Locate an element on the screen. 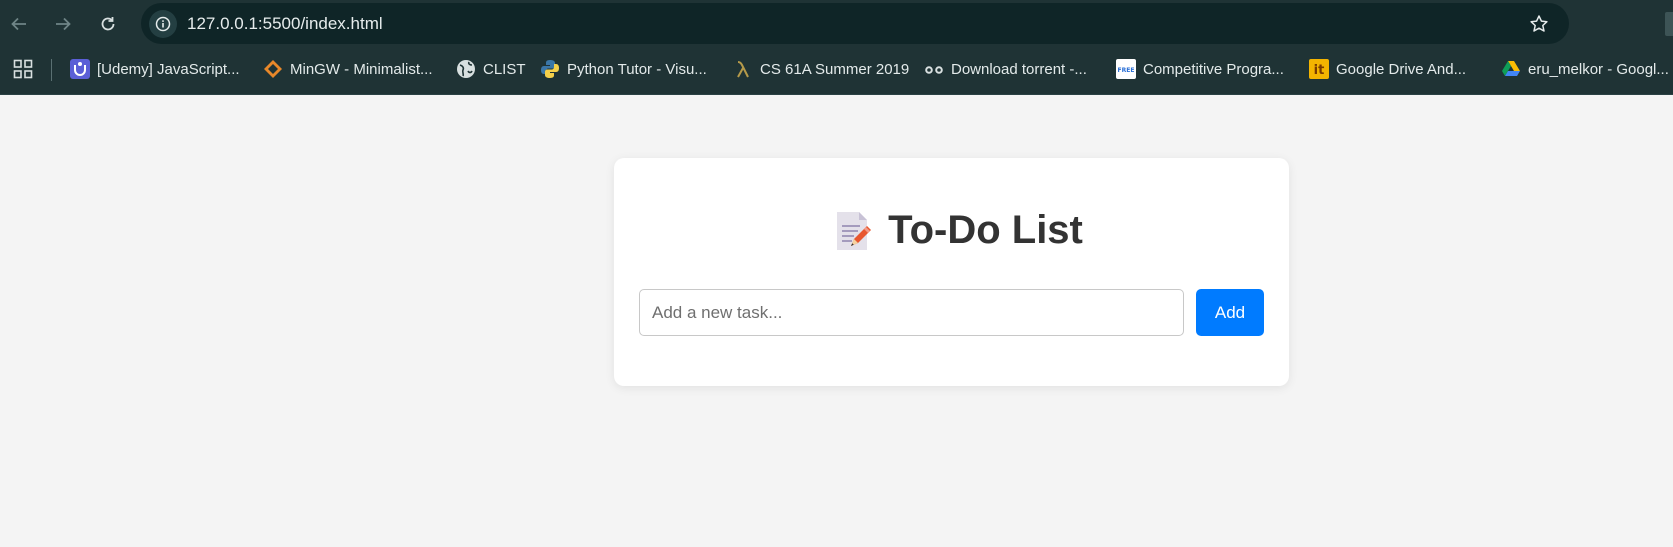 The image size is (1673, 547). reload-icon is located at coordinates (108, 24).